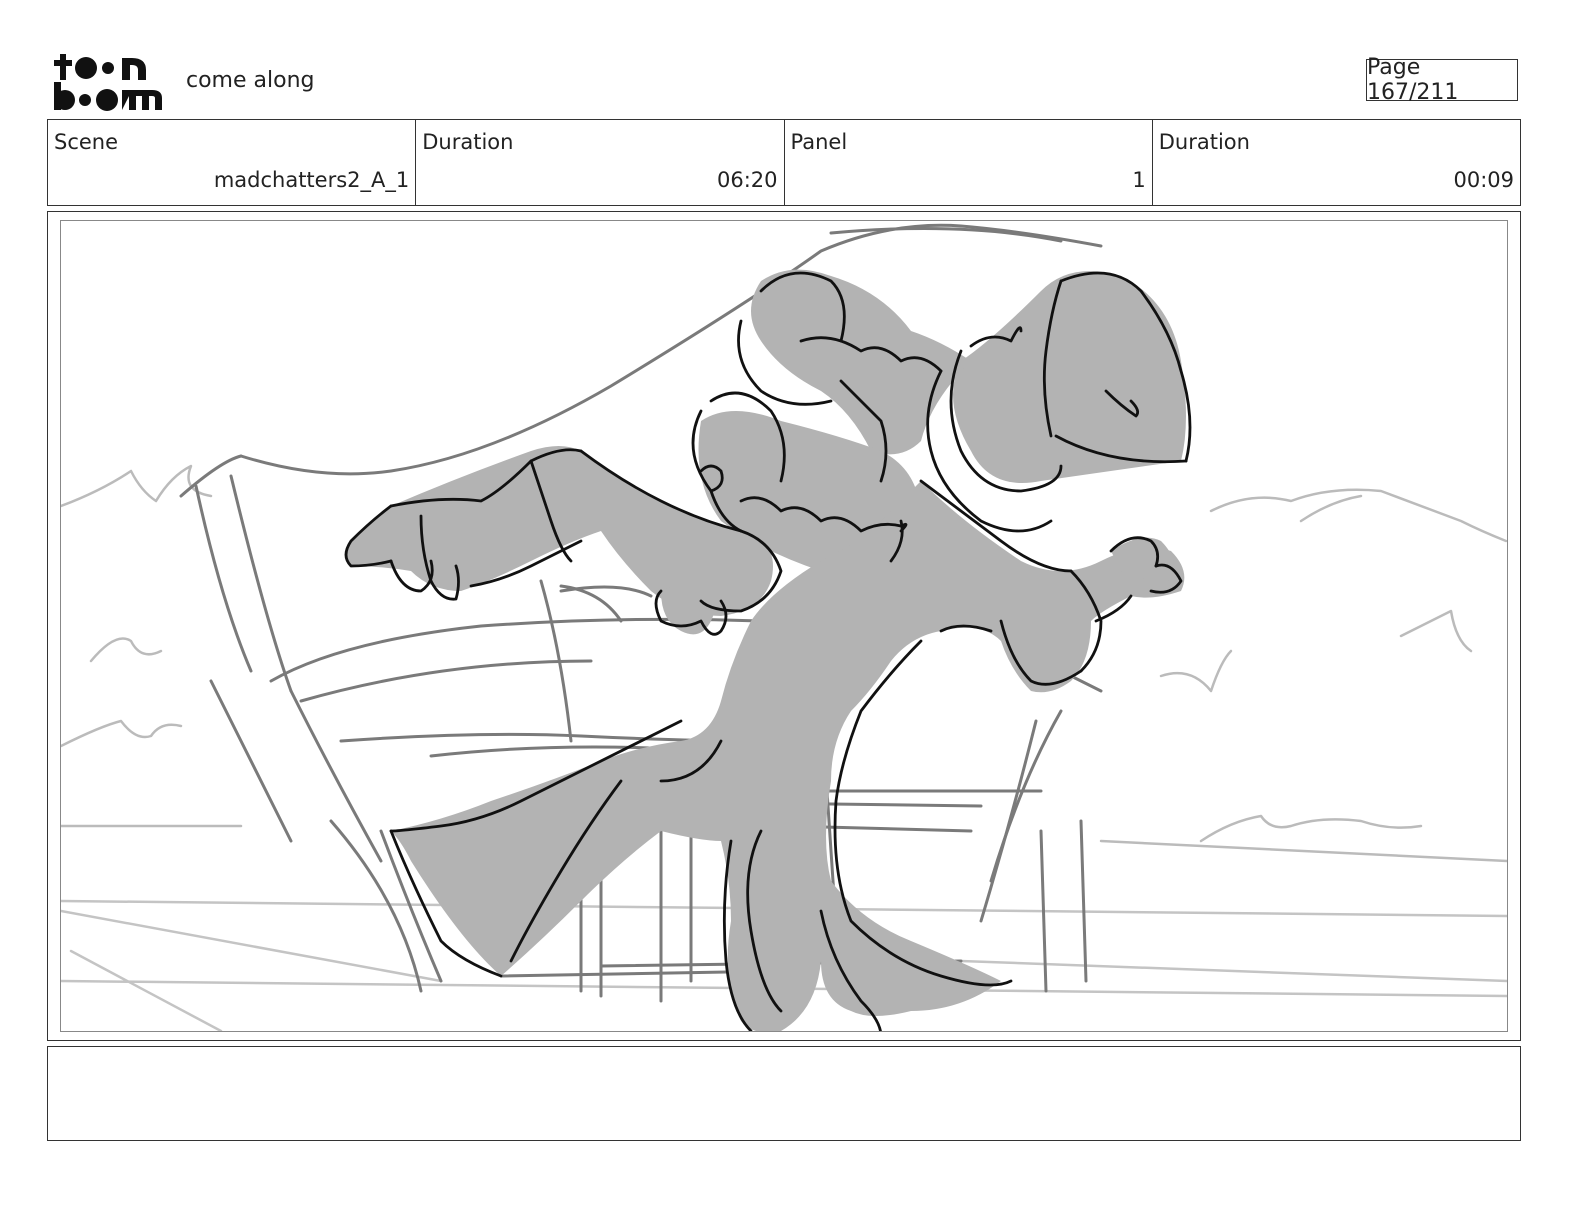  Describe the element at coordinates (1336, 162) in the screenshot. I see `panel-duration-cell: Duration 00:09` at that location.